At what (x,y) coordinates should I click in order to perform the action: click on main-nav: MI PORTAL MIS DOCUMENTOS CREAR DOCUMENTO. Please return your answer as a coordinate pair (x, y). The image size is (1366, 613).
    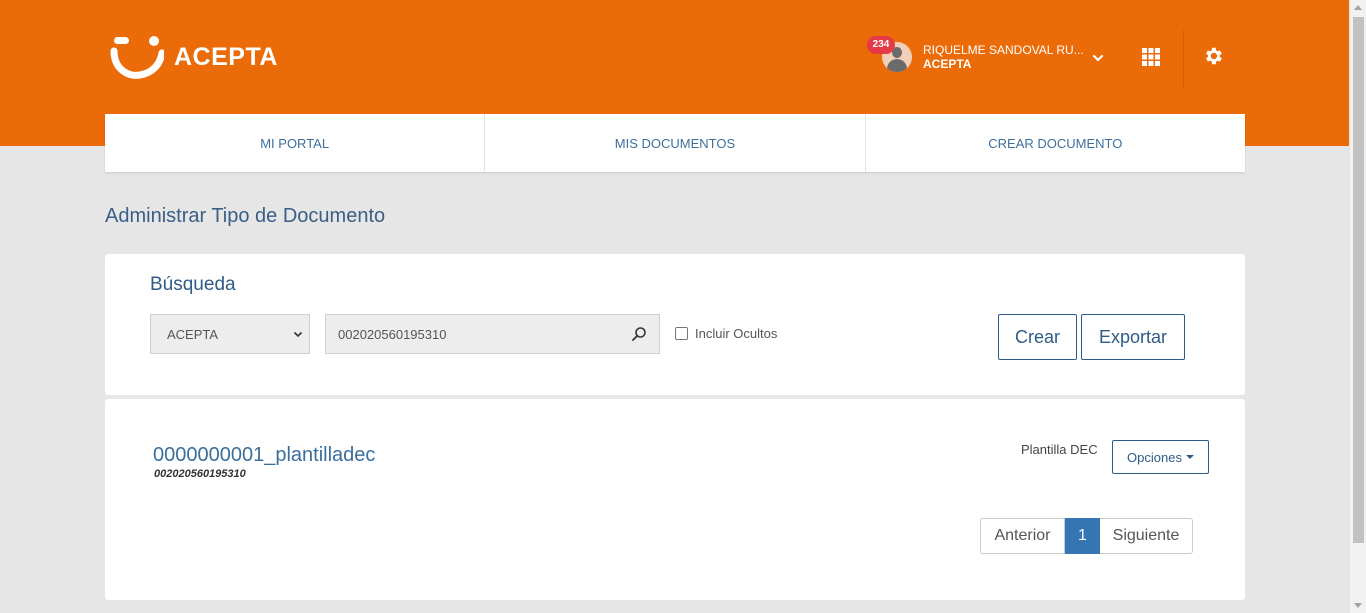
    Looking at the image, I should click on (675, 143).